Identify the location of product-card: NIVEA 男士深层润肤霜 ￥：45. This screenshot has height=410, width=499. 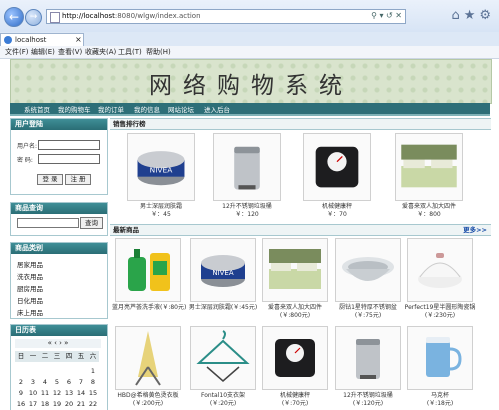
(161, 176).